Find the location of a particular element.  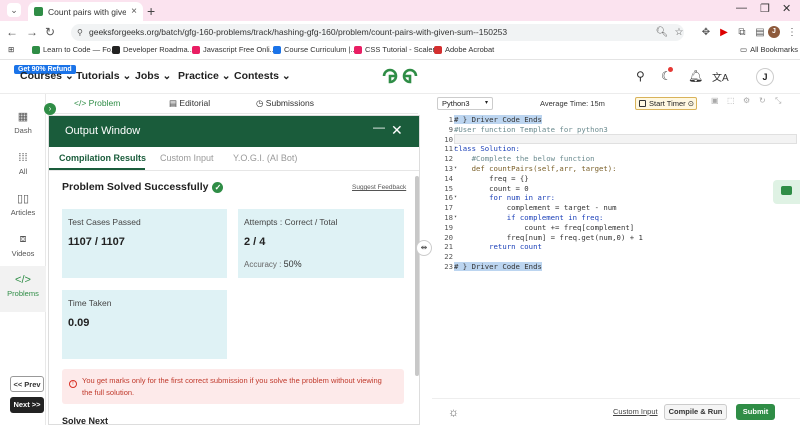

maximize-window-icon: ❐ is located at coordinates (765, 8).